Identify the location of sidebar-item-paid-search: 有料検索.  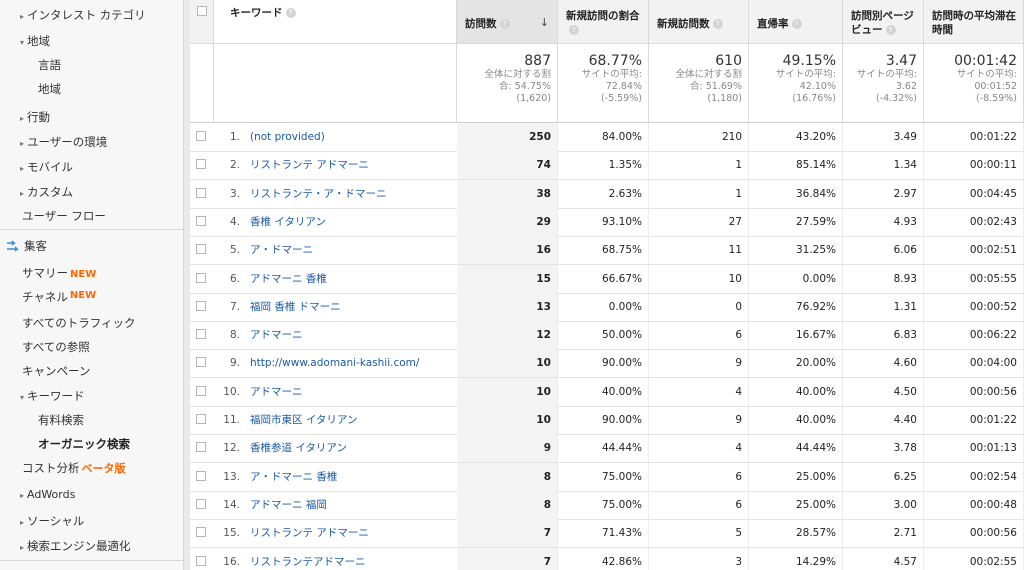
(61, 420).